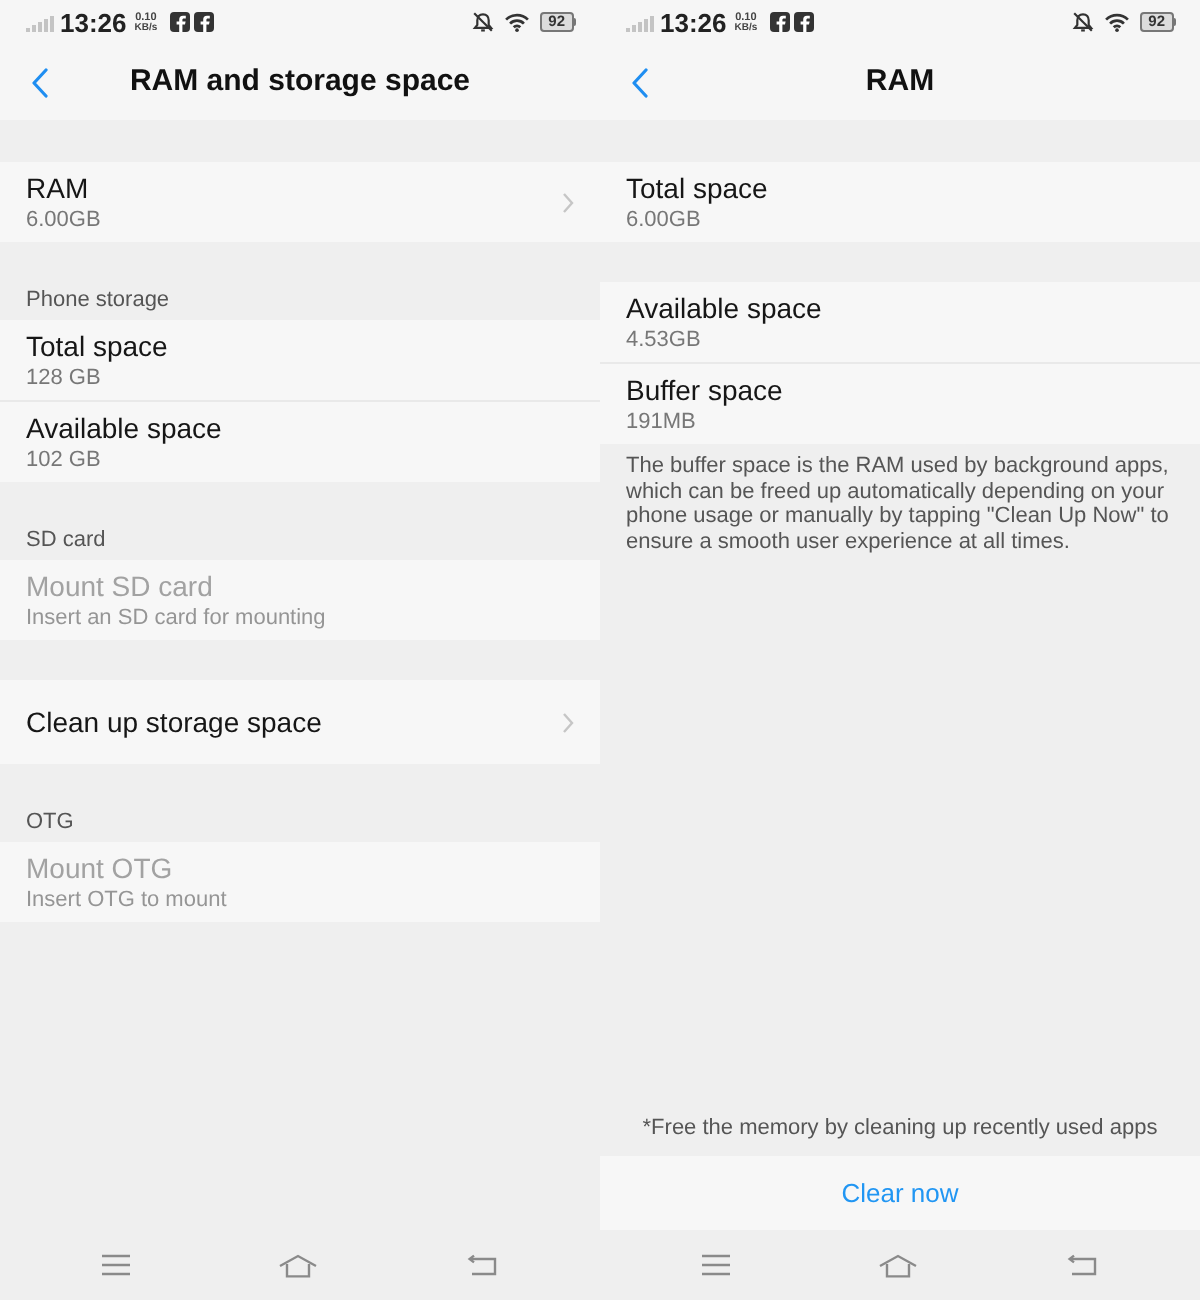 This screenshot has height=1300, width=1200. I want to click on footnote-text: *Free the memory by cleaning up recently used apps, so click(900, 1128).